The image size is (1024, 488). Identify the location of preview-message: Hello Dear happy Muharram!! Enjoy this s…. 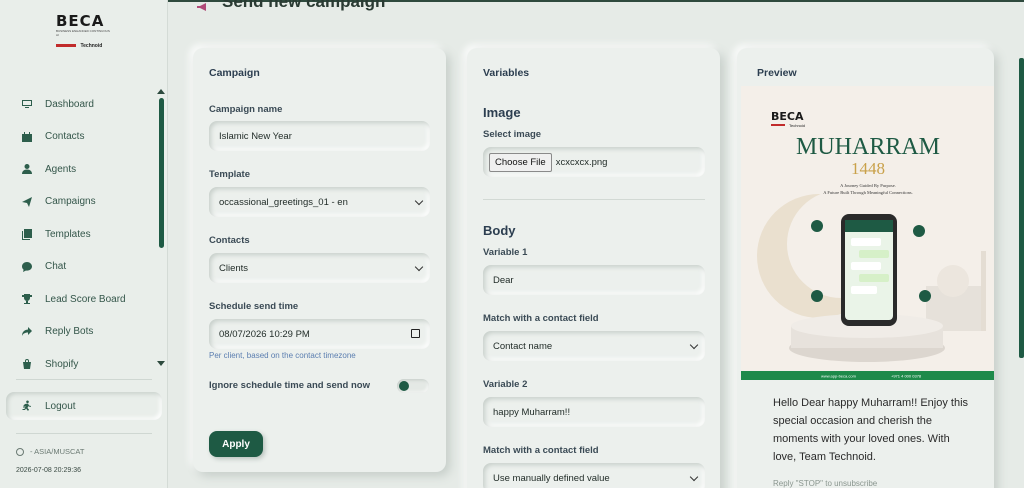
(871, 430).